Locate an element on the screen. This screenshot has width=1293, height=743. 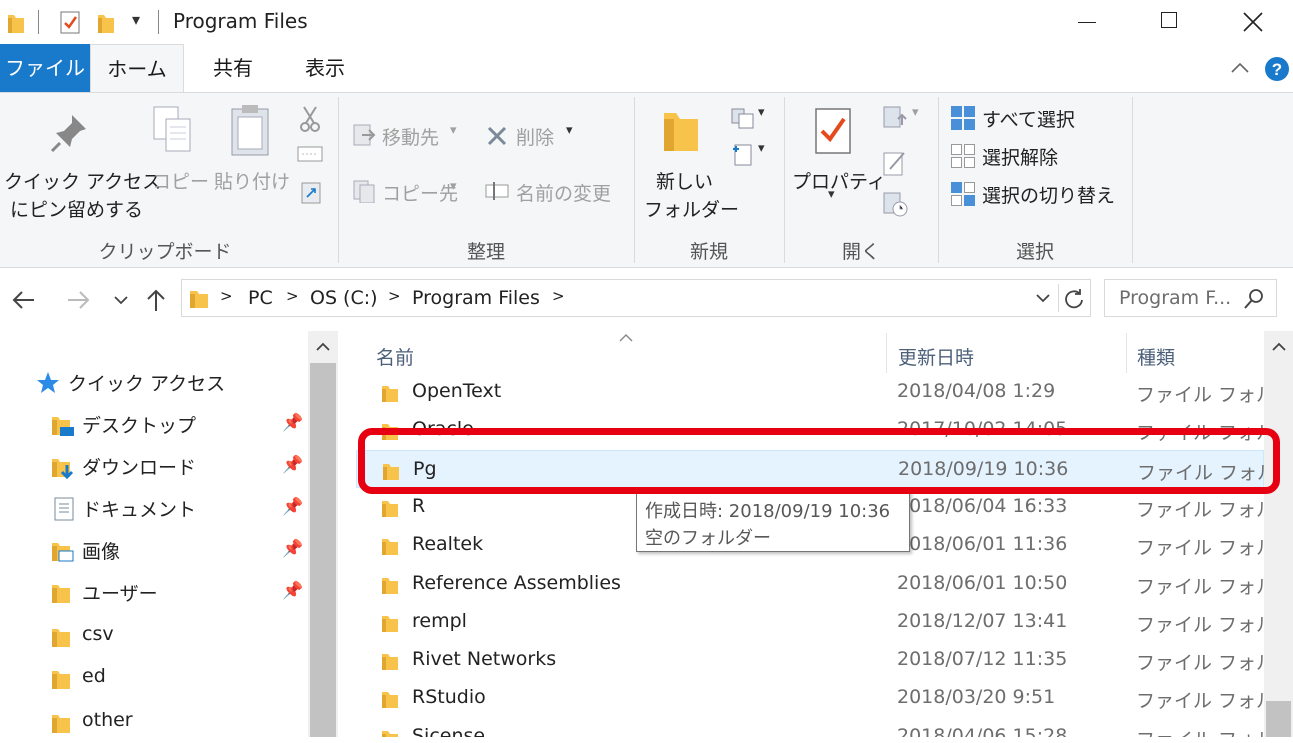
nav-label: csv is located at coordinates (98, 634).